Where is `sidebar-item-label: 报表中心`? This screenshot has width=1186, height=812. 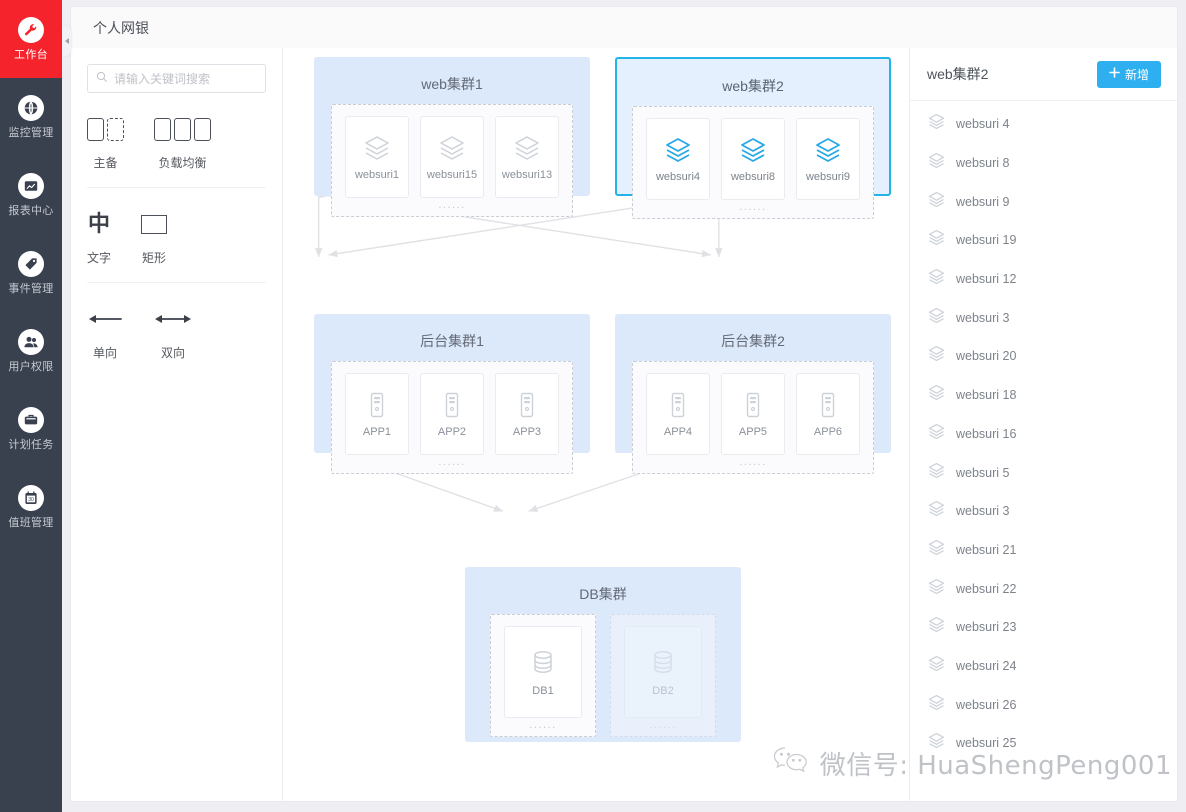
sidebar-item-label: 报表中心 is located at coordinates (31, 211).